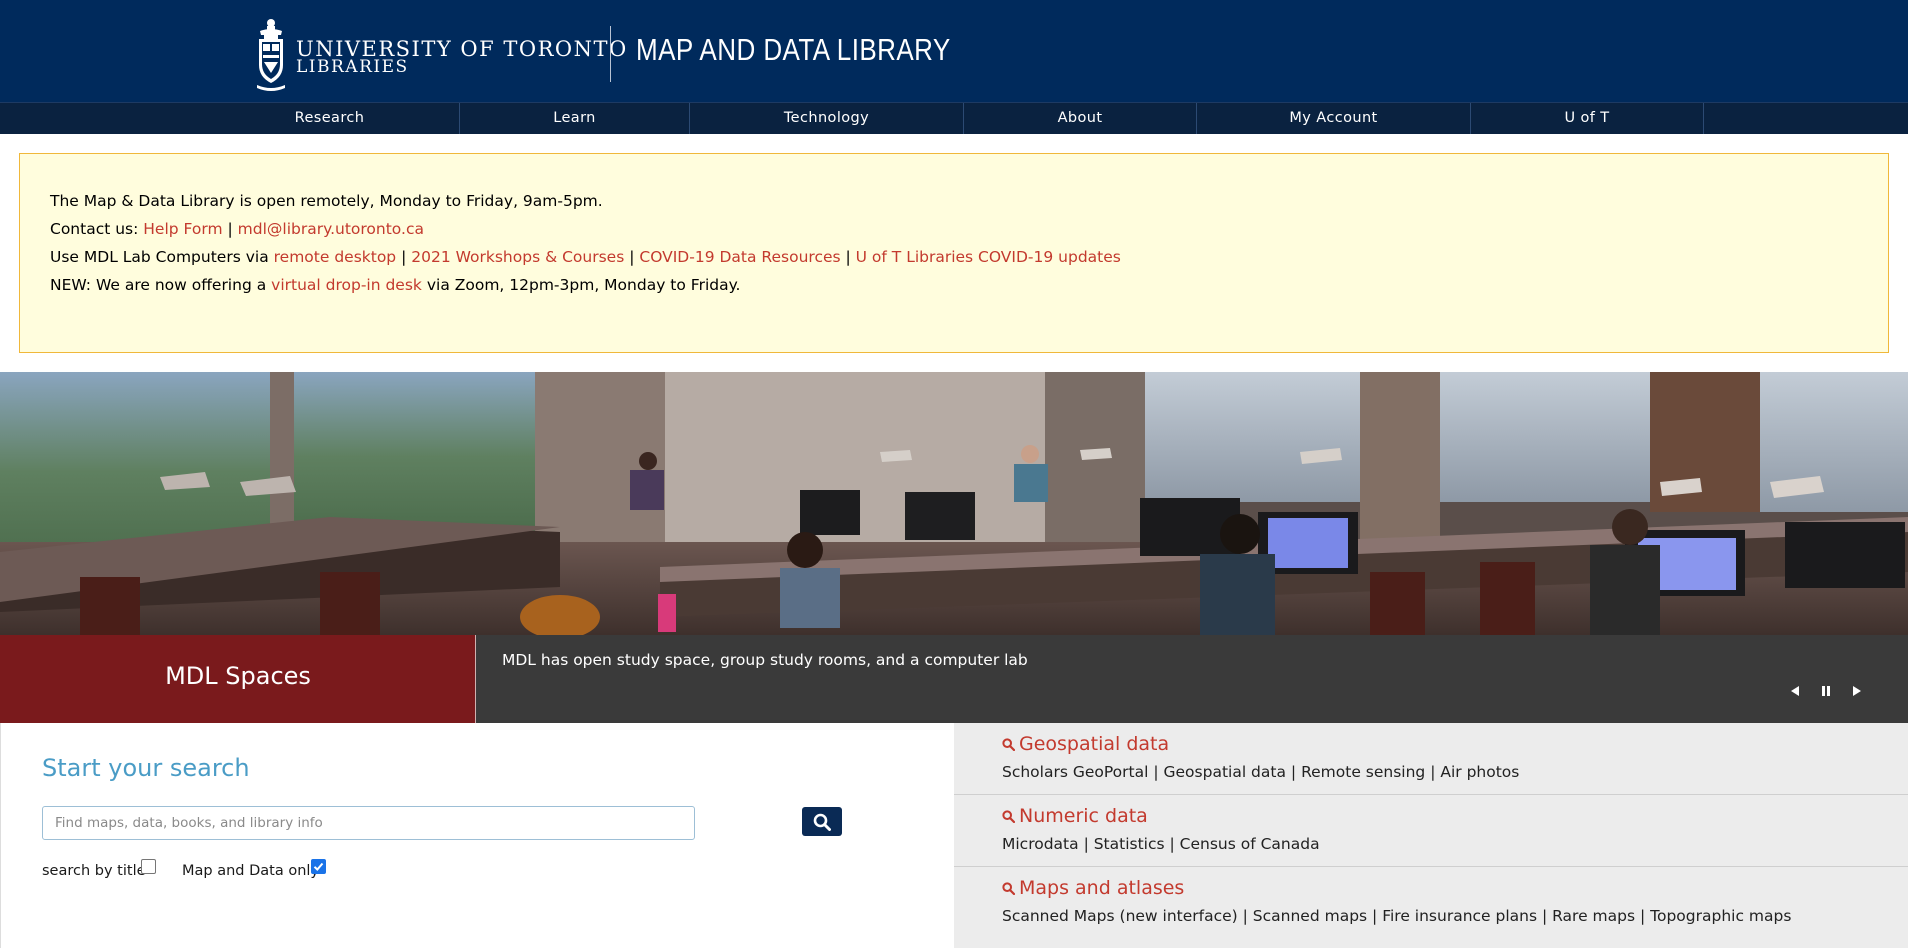 The width and height of the screenshot is (1908, 948). What do you see at coordinates (1795, 691) in the screenshot?
I see `triangle-left-icon` at bounding box center [1795, 691].